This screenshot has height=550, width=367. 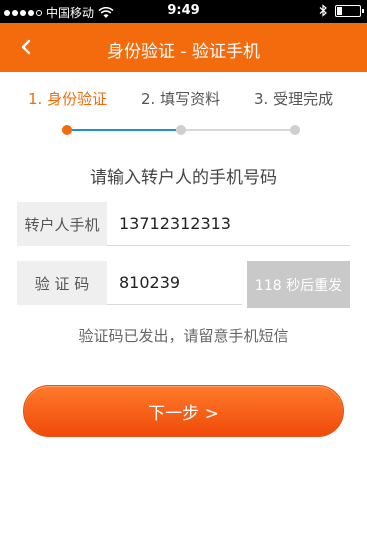 I want to click on battery-icon, so click(x=349, y=10).